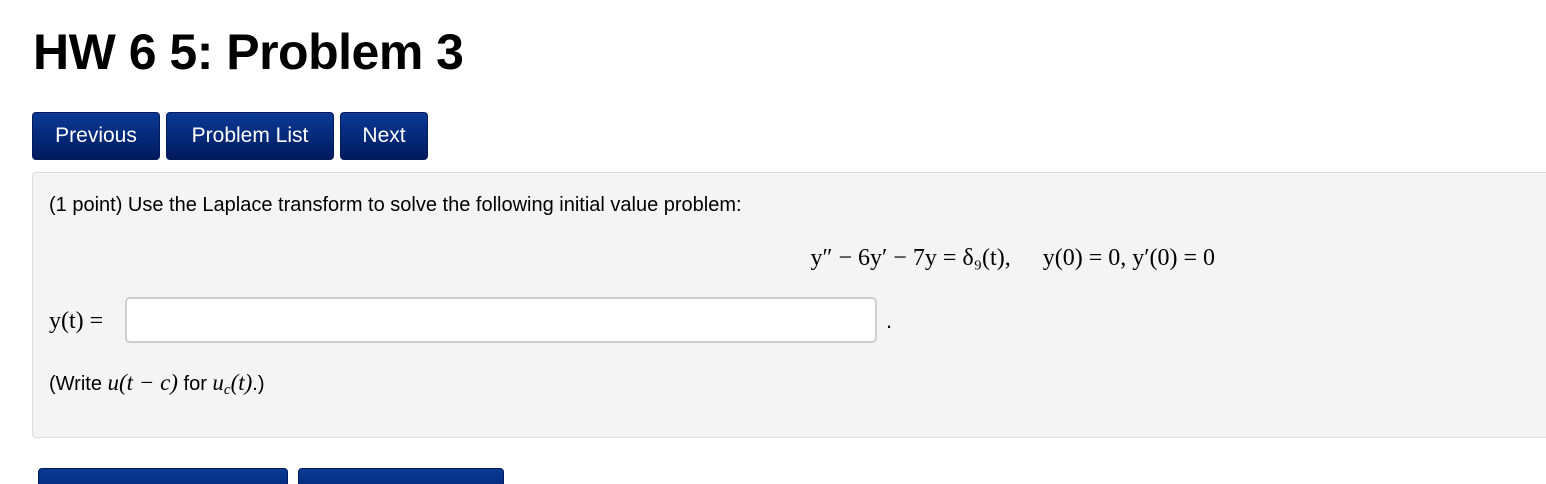 The width and height of the screenshot is (1546, 484). Describe the element at coordinates (142, 382) in the screenshot. I see `hint-expression: u(t − c)` at that location.